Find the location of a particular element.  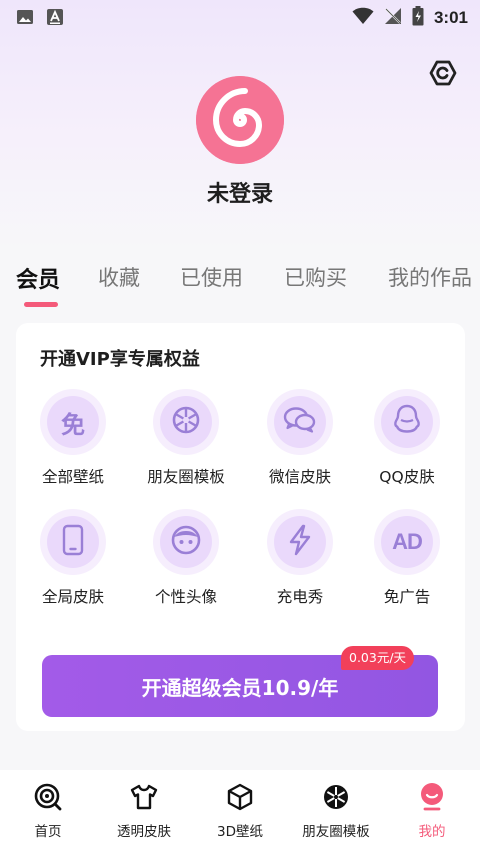

hexagon-settings-icon is located at coordinates (443, 76).